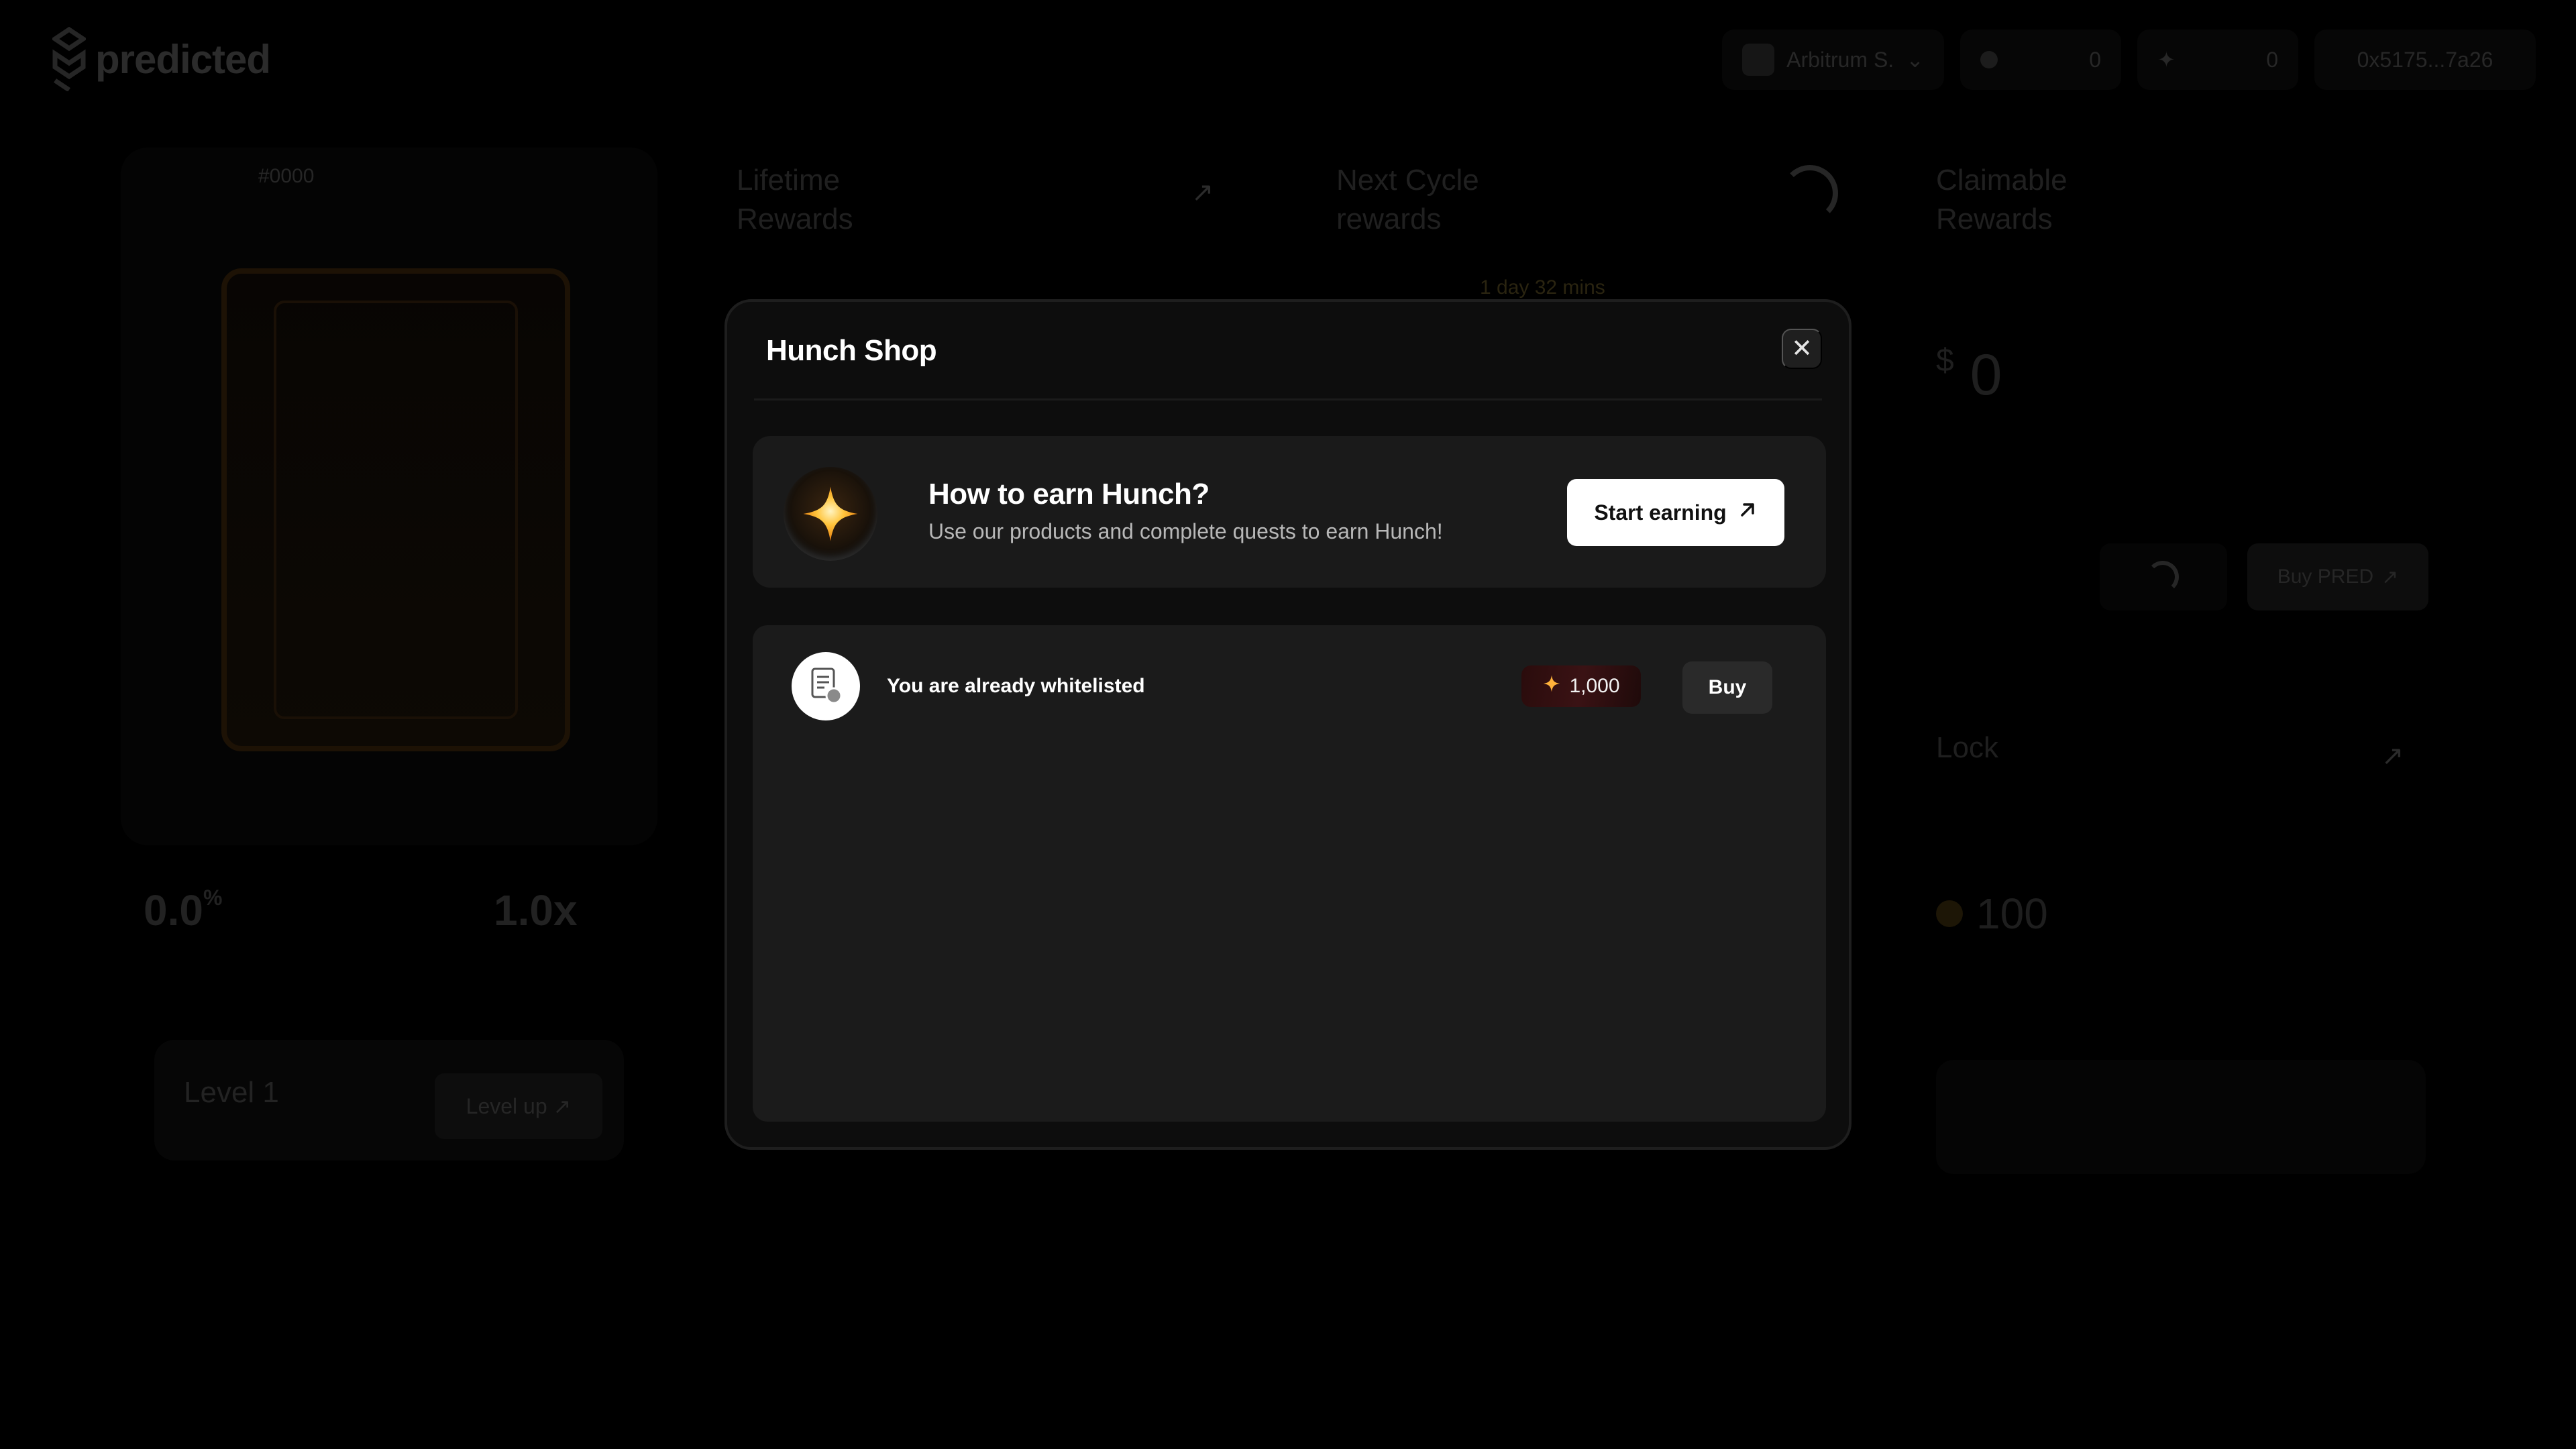  What do you see at coordinates (183, 59) in the screenshot?
I see `logo-text: predicted` at bounding box center [183, 59].